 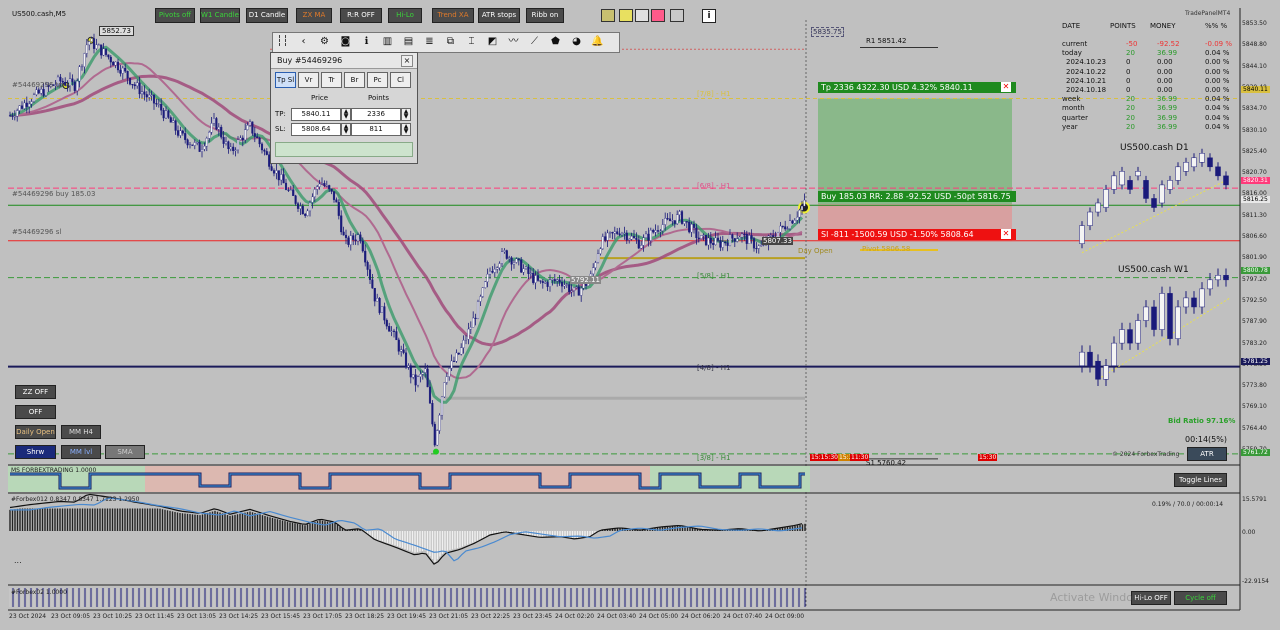 What do you see at coordinates (709, 16) in the screenshot?
I see `info-icon: i` at bounding box center [709, 16].